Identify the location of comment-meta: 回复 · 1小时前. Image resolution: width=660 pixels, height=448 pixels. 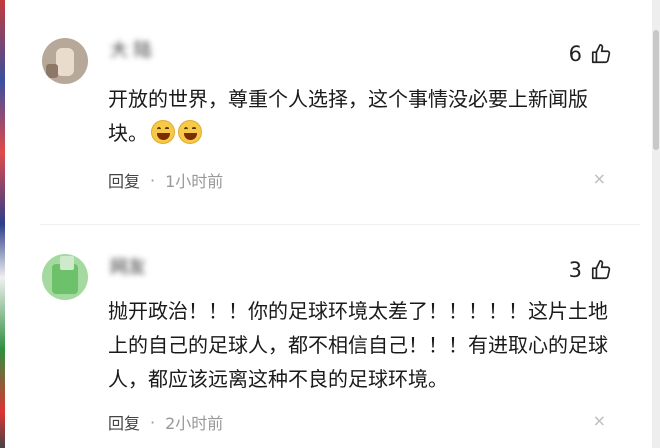
(165, 180).